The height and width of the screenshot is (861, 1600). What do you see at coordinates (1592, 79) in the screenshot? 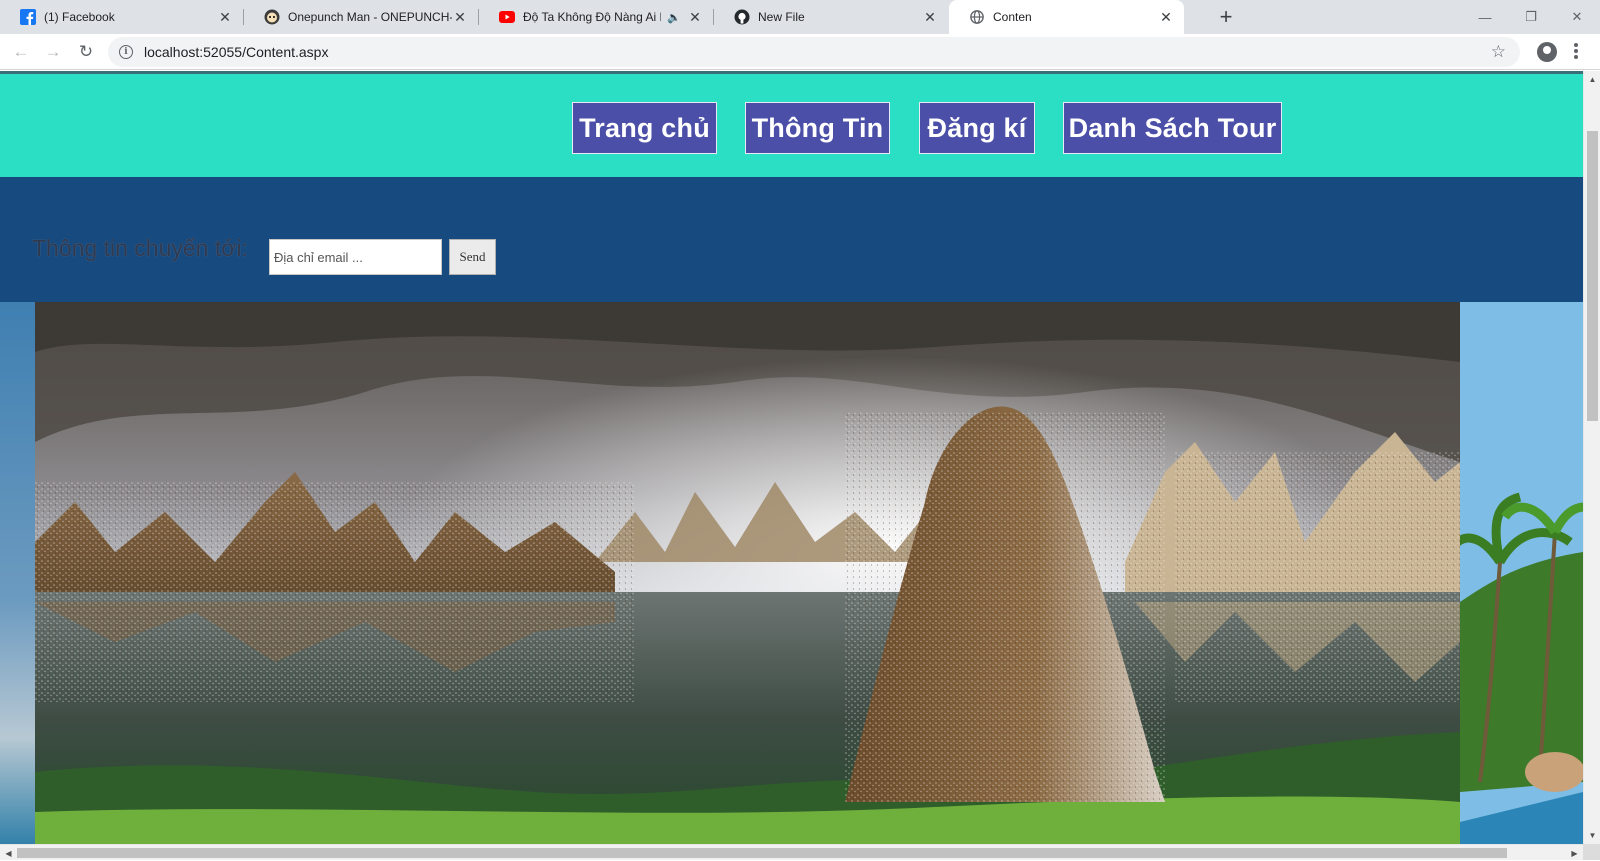
I see `scroll-up-arrow: ▲` at bounding box center [1592, 79].